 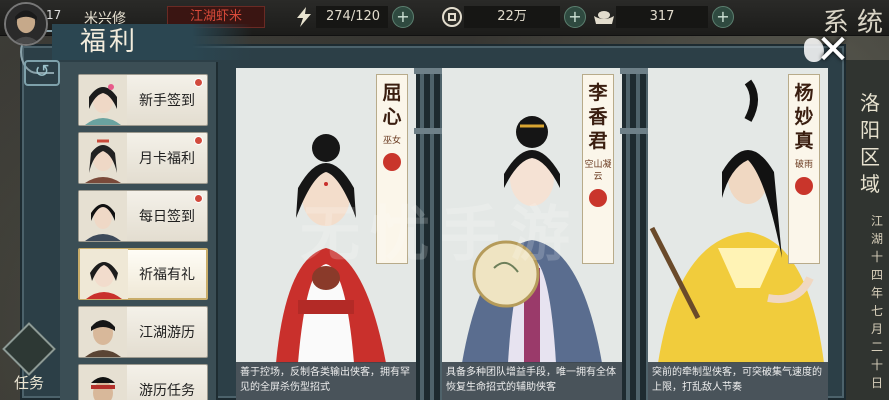 What do you see at coordinates (876, 302) in the screenshot?
I see `game-date: 江湖十四年七月二十日` at bounding box center [876, 302].